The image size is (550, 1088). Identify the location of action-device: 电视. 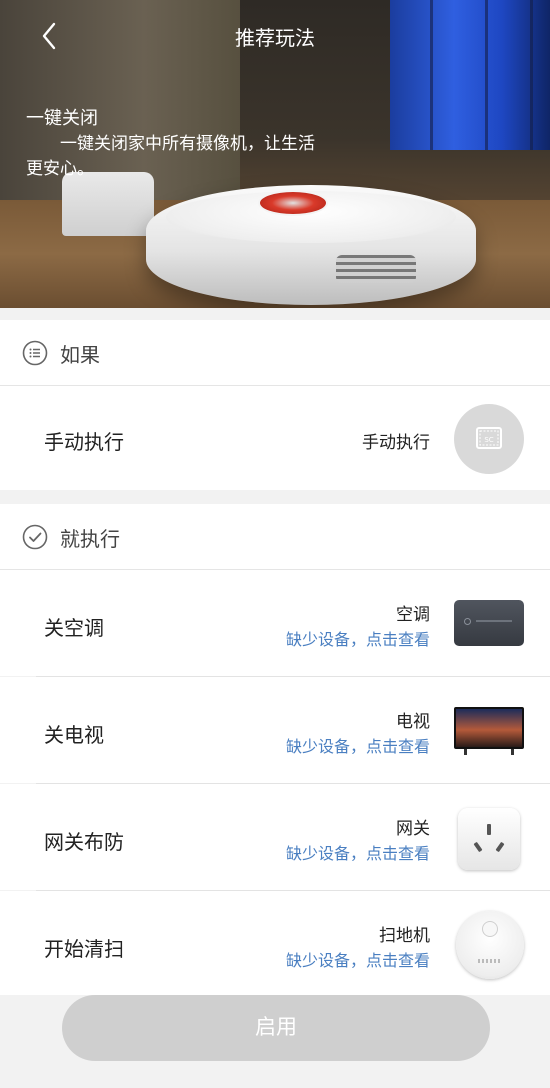
(413, 722).